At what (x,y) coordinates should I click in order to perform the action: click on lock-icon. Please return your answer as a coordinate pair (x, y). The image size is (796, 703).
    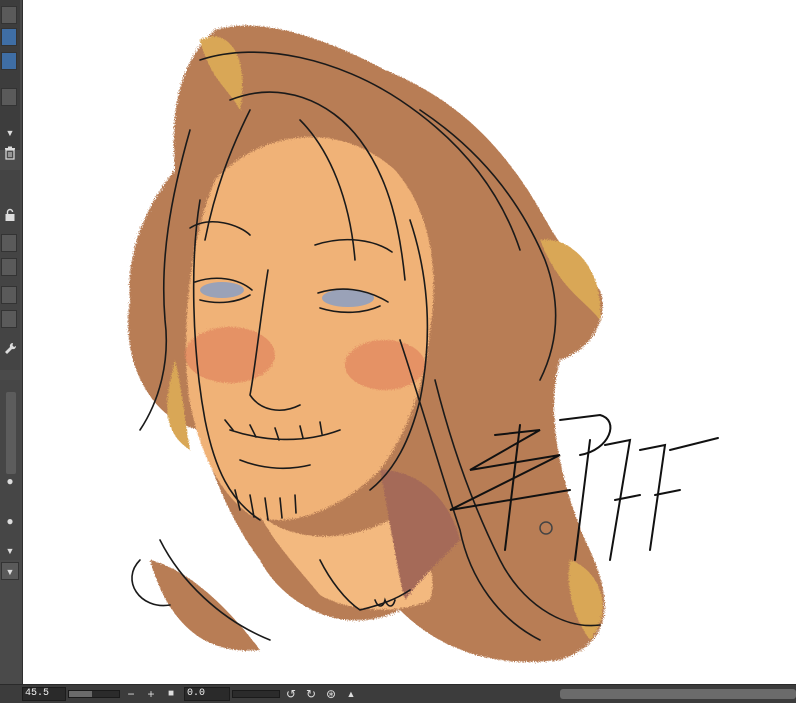
    Looking at the image, I should click on (10, 217).